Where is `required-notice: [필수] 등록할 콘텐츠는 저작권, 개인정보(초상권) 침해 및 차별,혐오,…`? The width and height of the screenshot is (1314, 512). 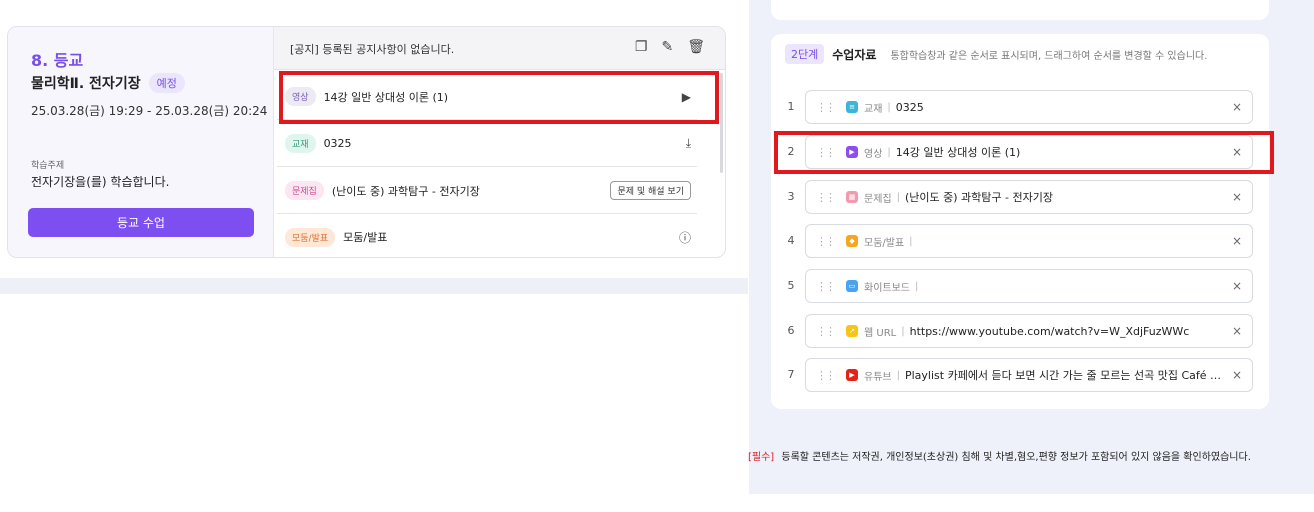 required-notice: [필수] 등록할 콘텐츠는 저작권, 개인정보(초상권) 침해 및 차별,혐오,… is located at coordinates (999, 455).